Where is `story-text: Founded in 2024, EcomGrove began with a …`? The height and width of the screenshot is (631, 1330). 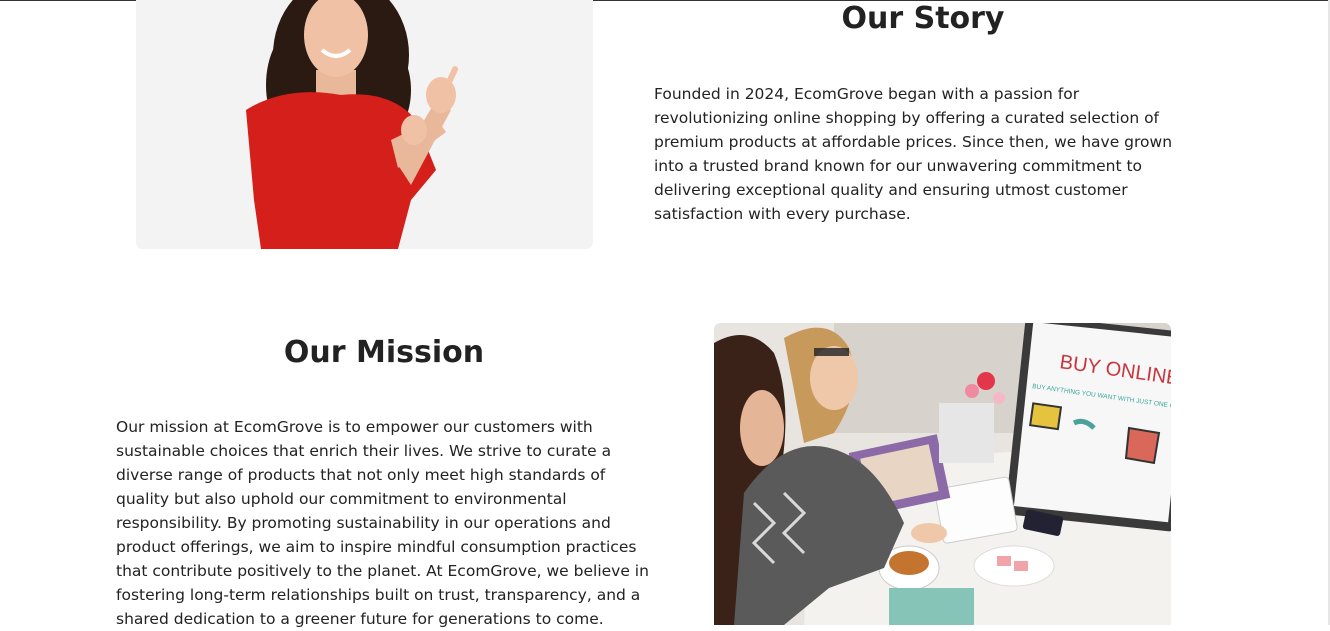
story-text: Founded in 2024, EcomGrove began with a … is located at coordinates (913, 154).